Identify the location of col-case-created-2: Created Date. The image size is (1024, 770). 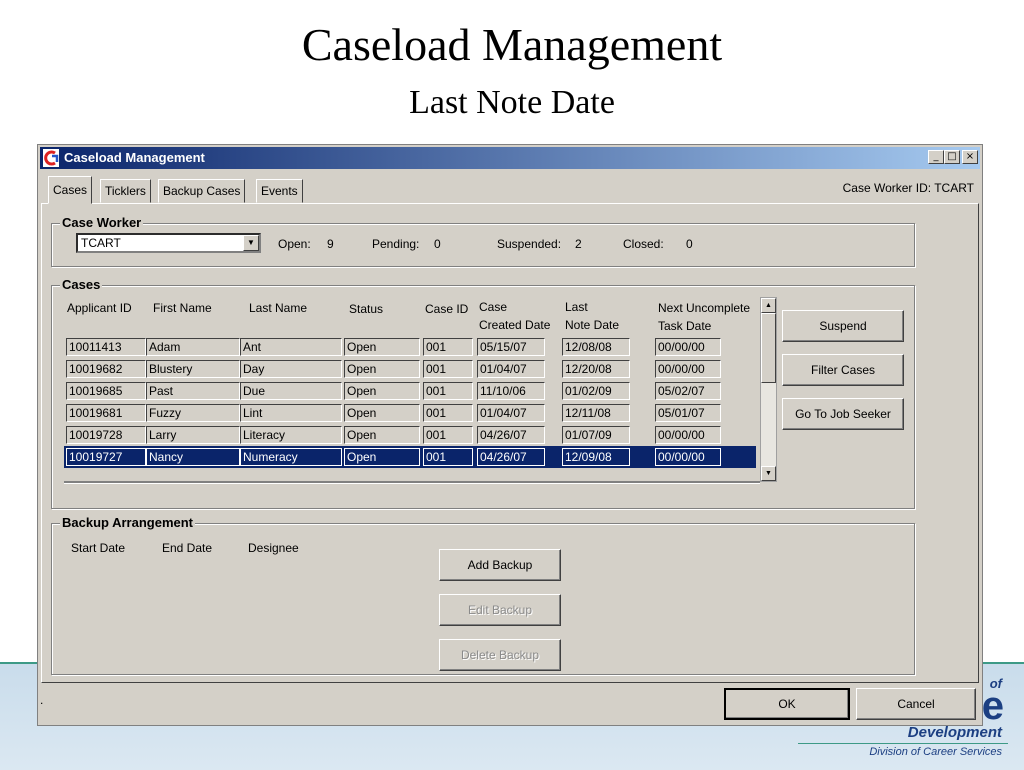
(515, 325).